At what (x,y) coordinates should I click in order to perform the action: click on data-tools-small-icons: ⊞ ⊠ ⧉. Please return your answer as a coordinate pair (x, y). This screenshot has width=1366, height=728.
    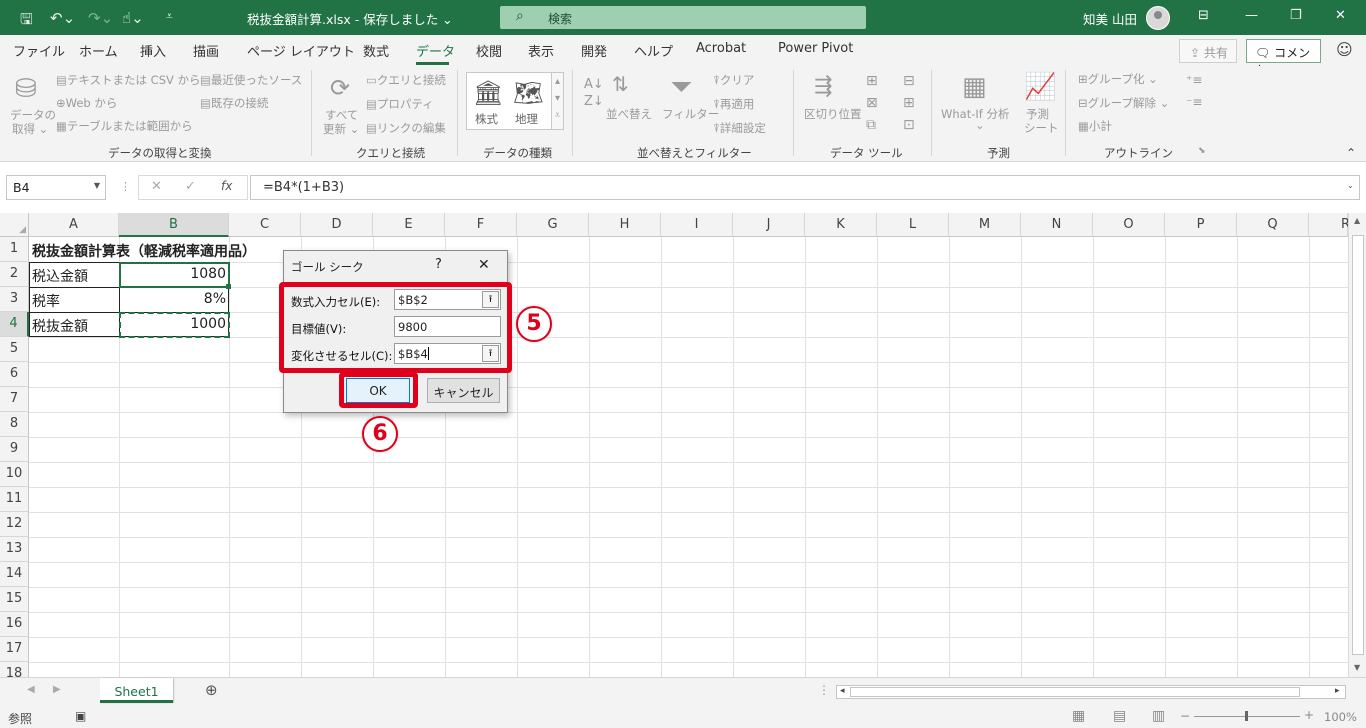
    Looking at the image, I should click on (872, 103).